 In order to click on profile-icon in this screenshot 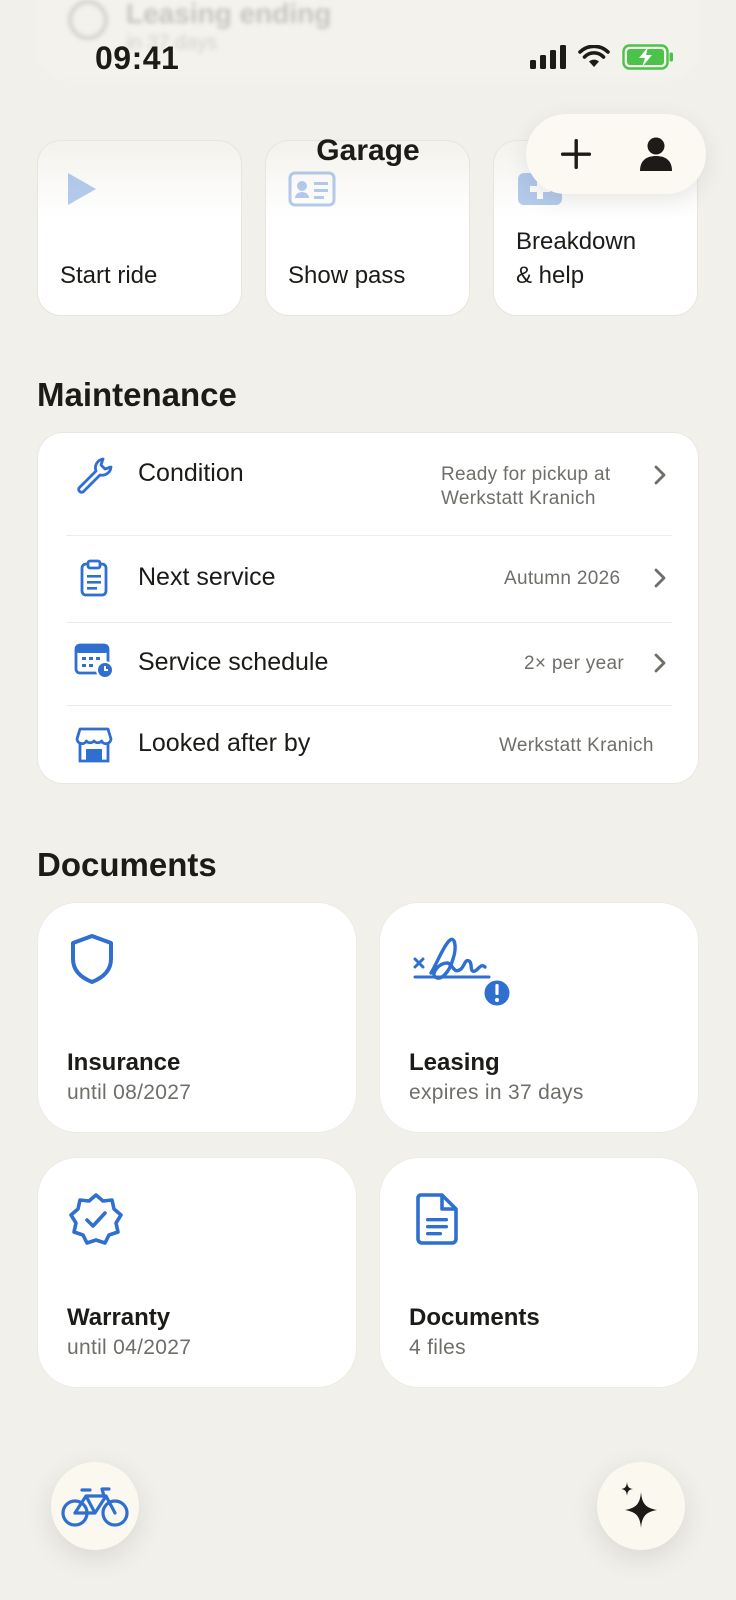, I will do `click(656, 154)`.